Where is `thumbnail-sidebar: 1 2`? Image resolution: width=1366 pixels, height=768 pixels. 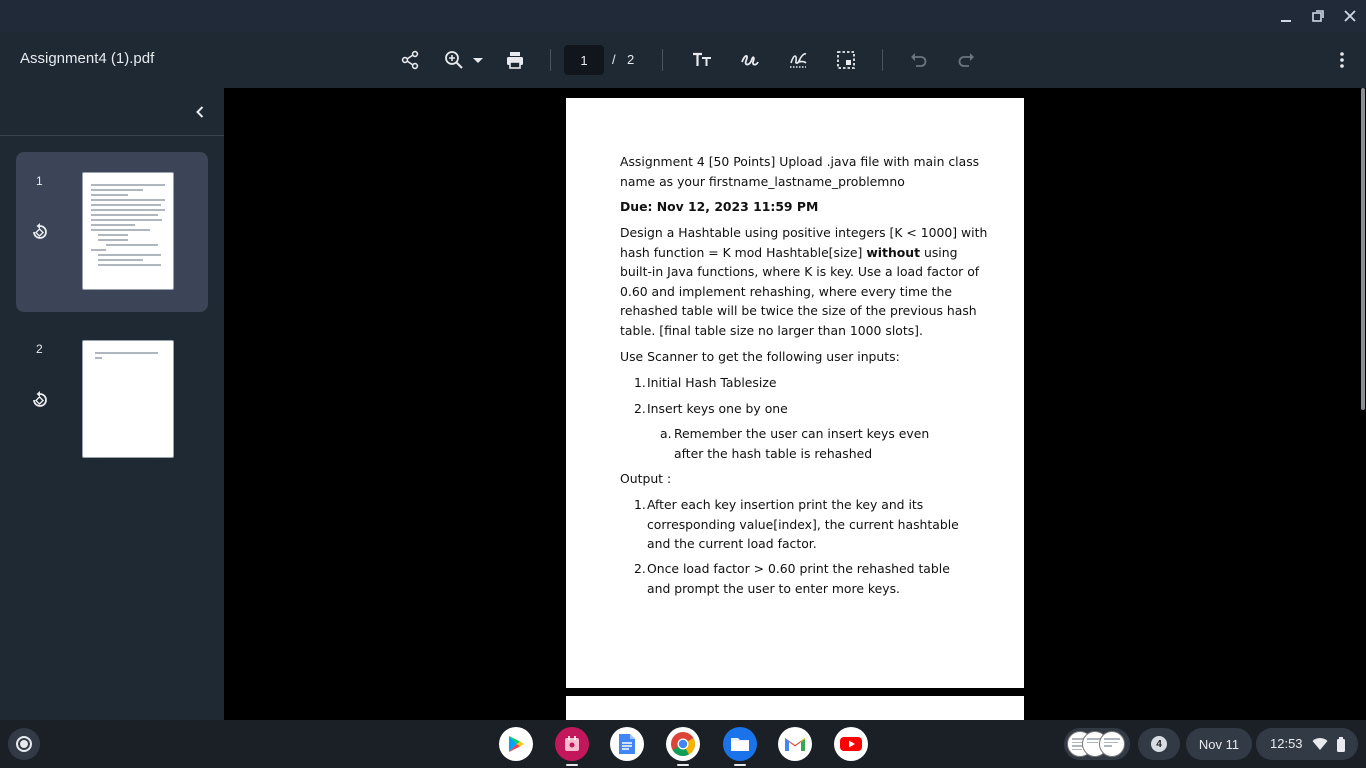 thumbnail-sidebar: 1 2 is located at coordinates (112, 404).